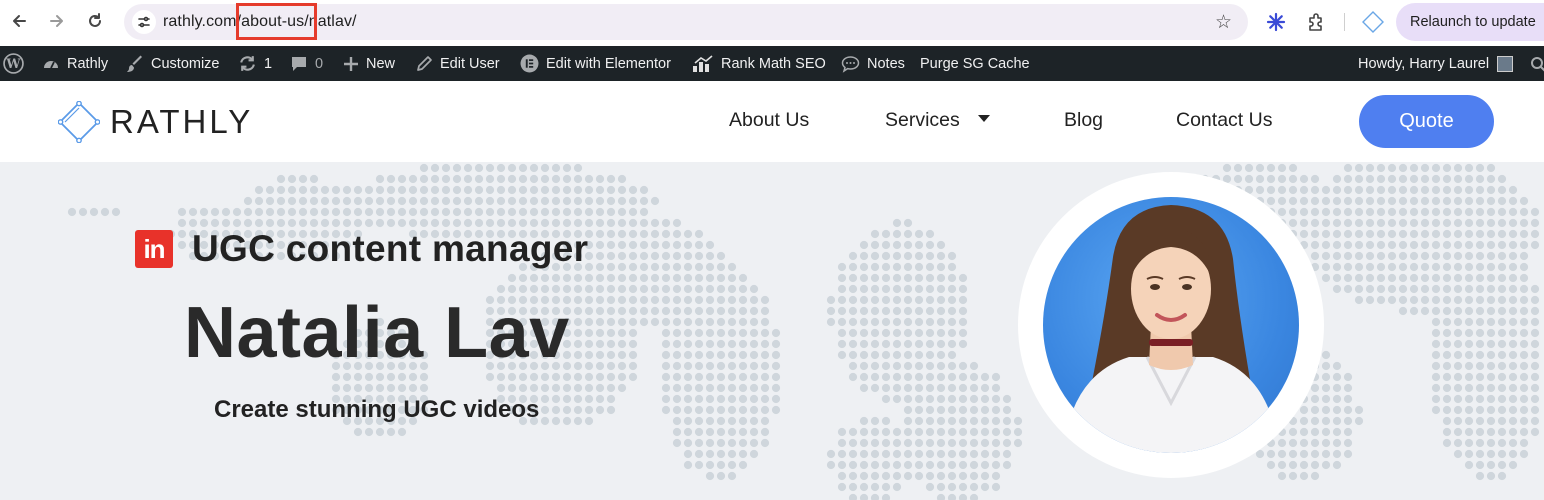 The height and width of the screenshot is (500, 1544). I want to click on paintbrush-icon, so click(135, 64).